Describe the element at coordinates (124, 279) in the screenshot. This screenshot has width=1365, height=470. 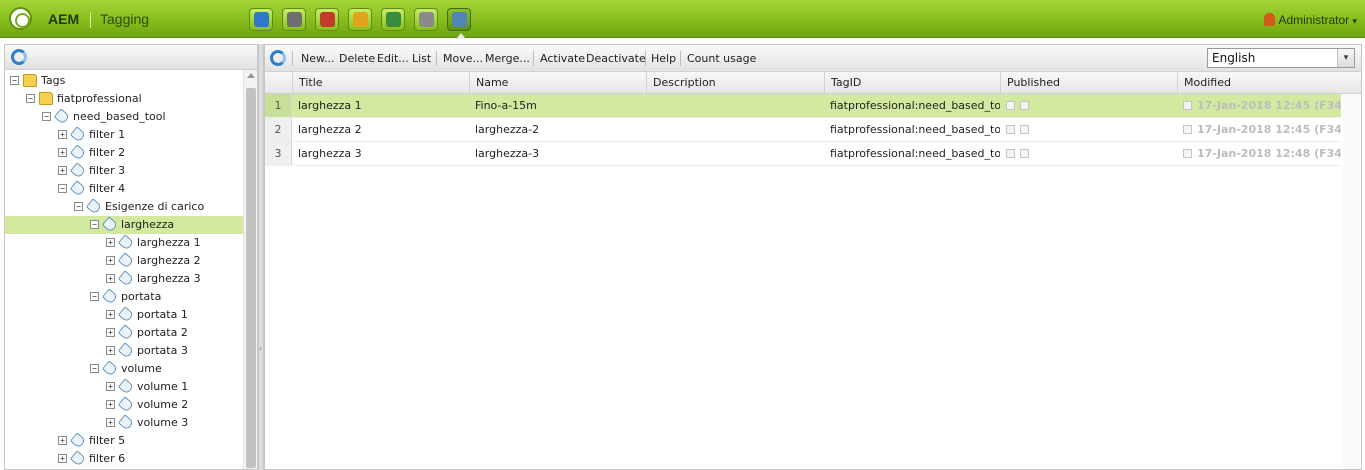
I see `tree-node: + larghezza 3` at that location.